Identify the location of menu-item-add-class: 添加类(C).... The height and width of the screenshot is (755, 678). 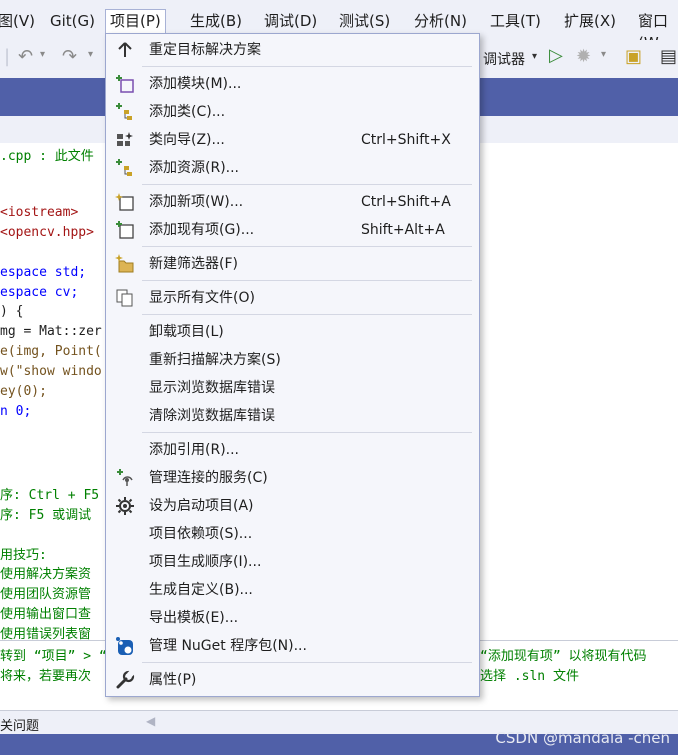
(292, 112).